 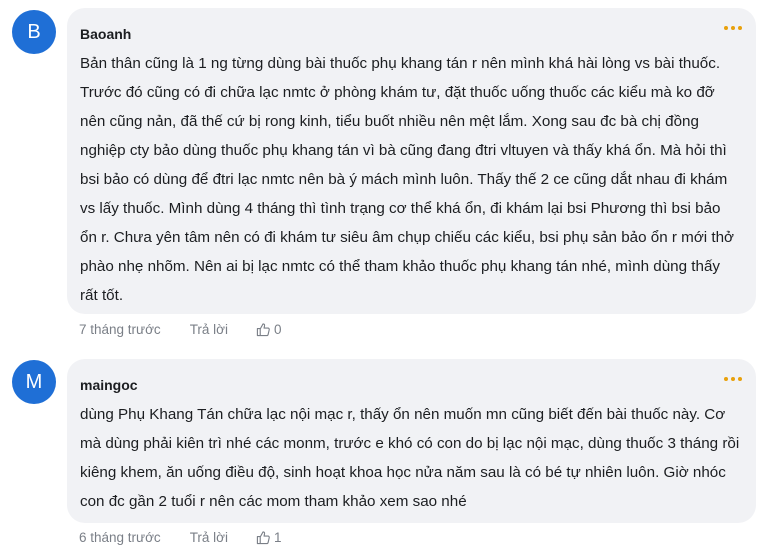 I want to click on comment-actions: 6 tháng trước Trả lời 1, so click(x=180, y=537).